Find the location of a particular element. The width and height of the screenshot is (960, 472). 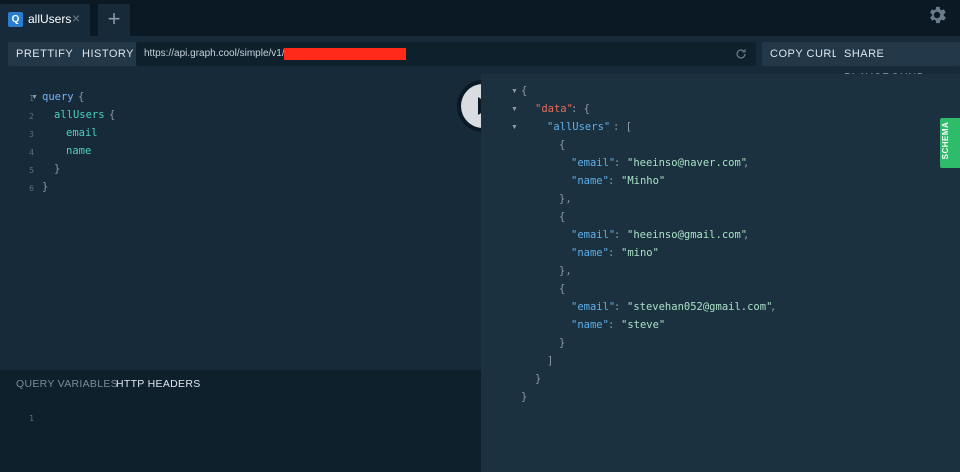

field-allusers: allUsers is located at coordinates (79, 115).